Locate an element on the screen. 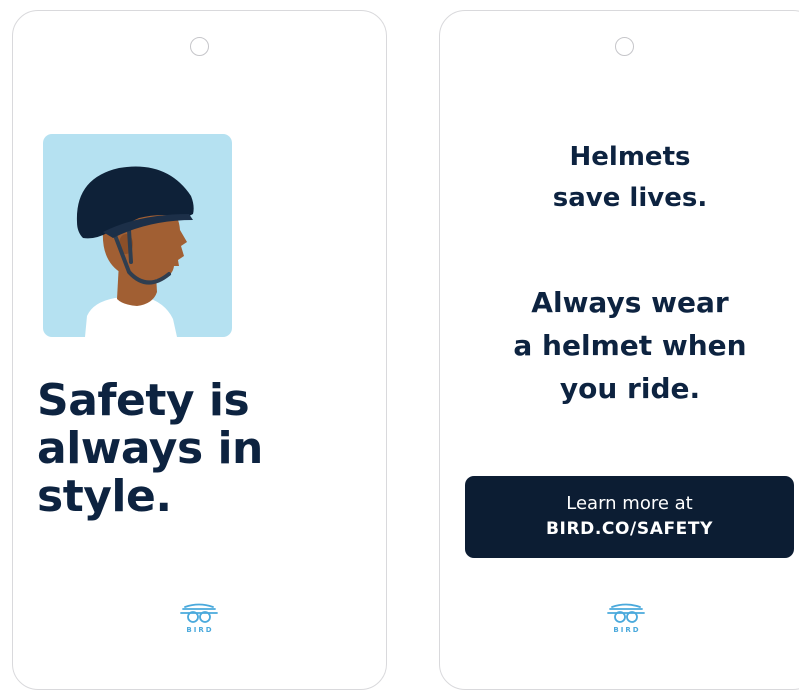  message-line: Helmets is located at coordinates (630, 157).